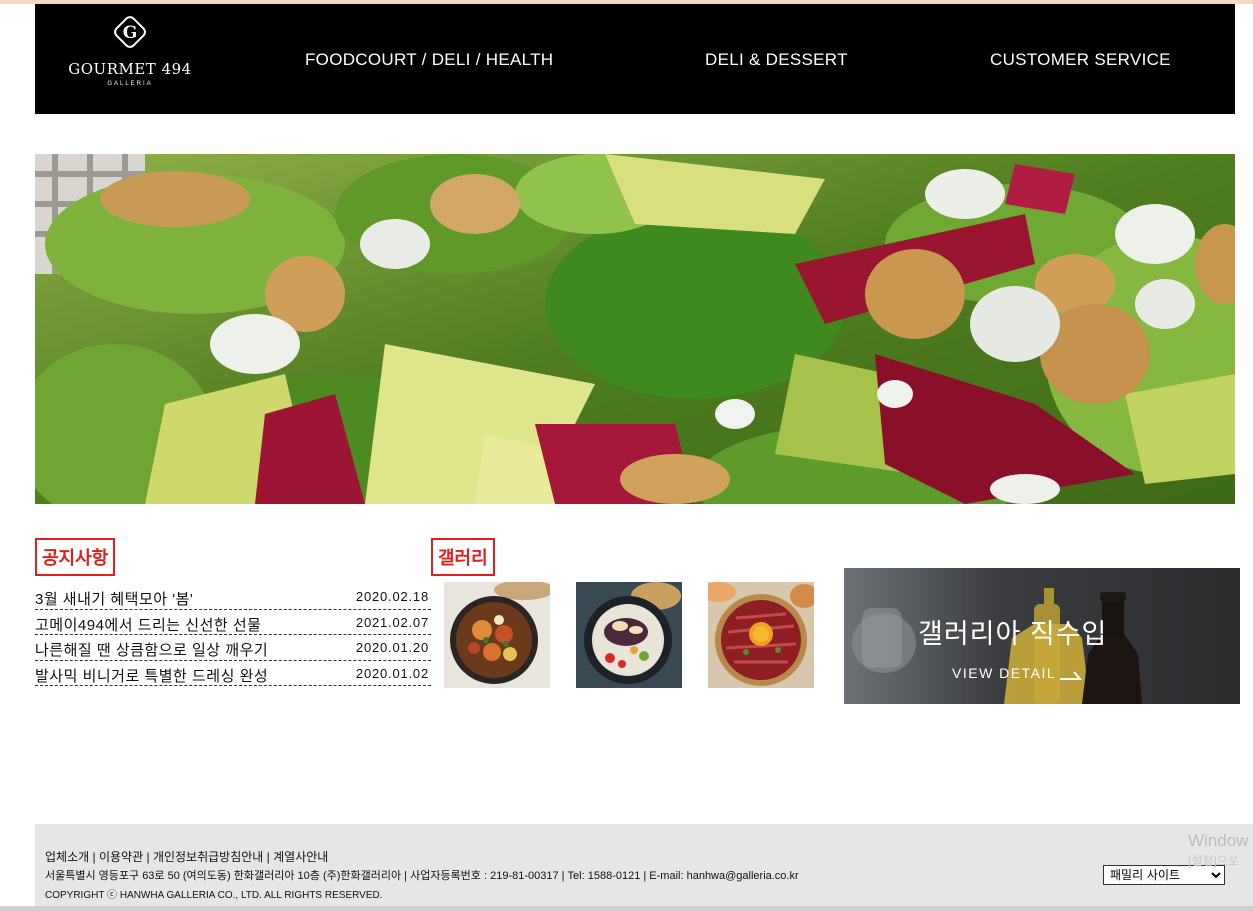  Describe the element at coordinates (1004, 673) in the screenshot. I see `banner-view-detail-link: VIEW DETAIL` at that location.